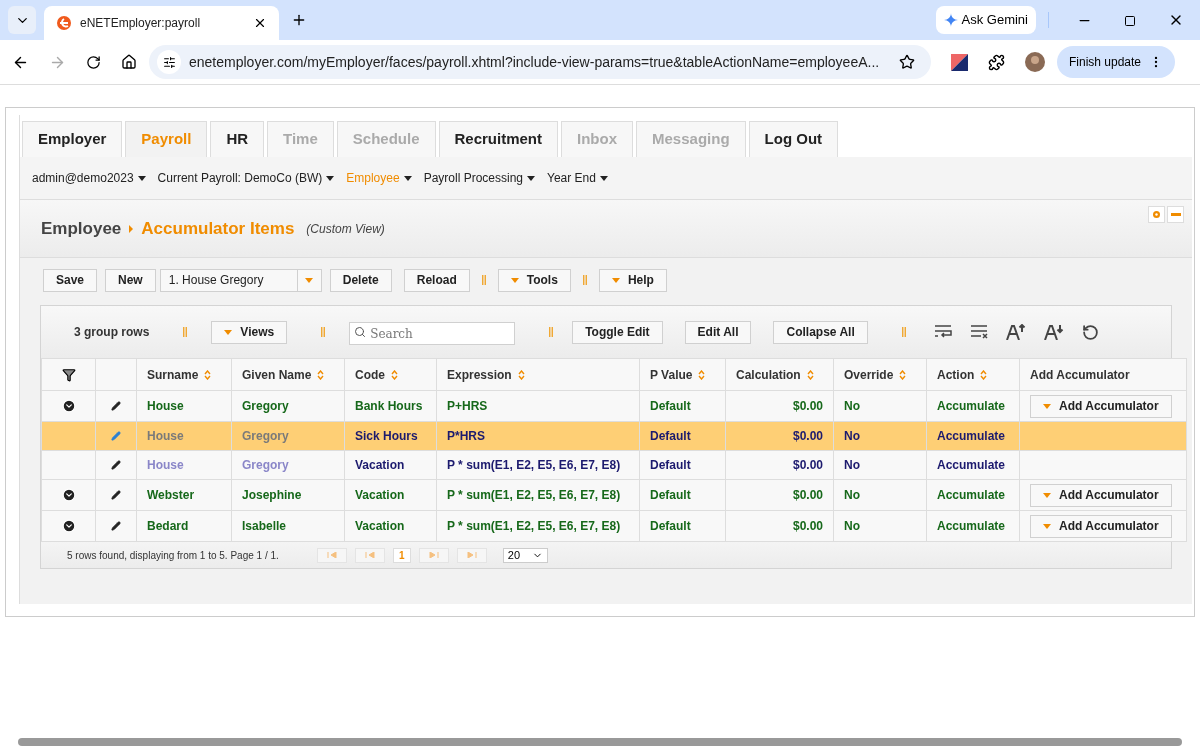 The image size is (1200, 750). Describe the element at coordinates (498, 139) in the screenshot. I see `nav-tab: Recruitment` at that location.